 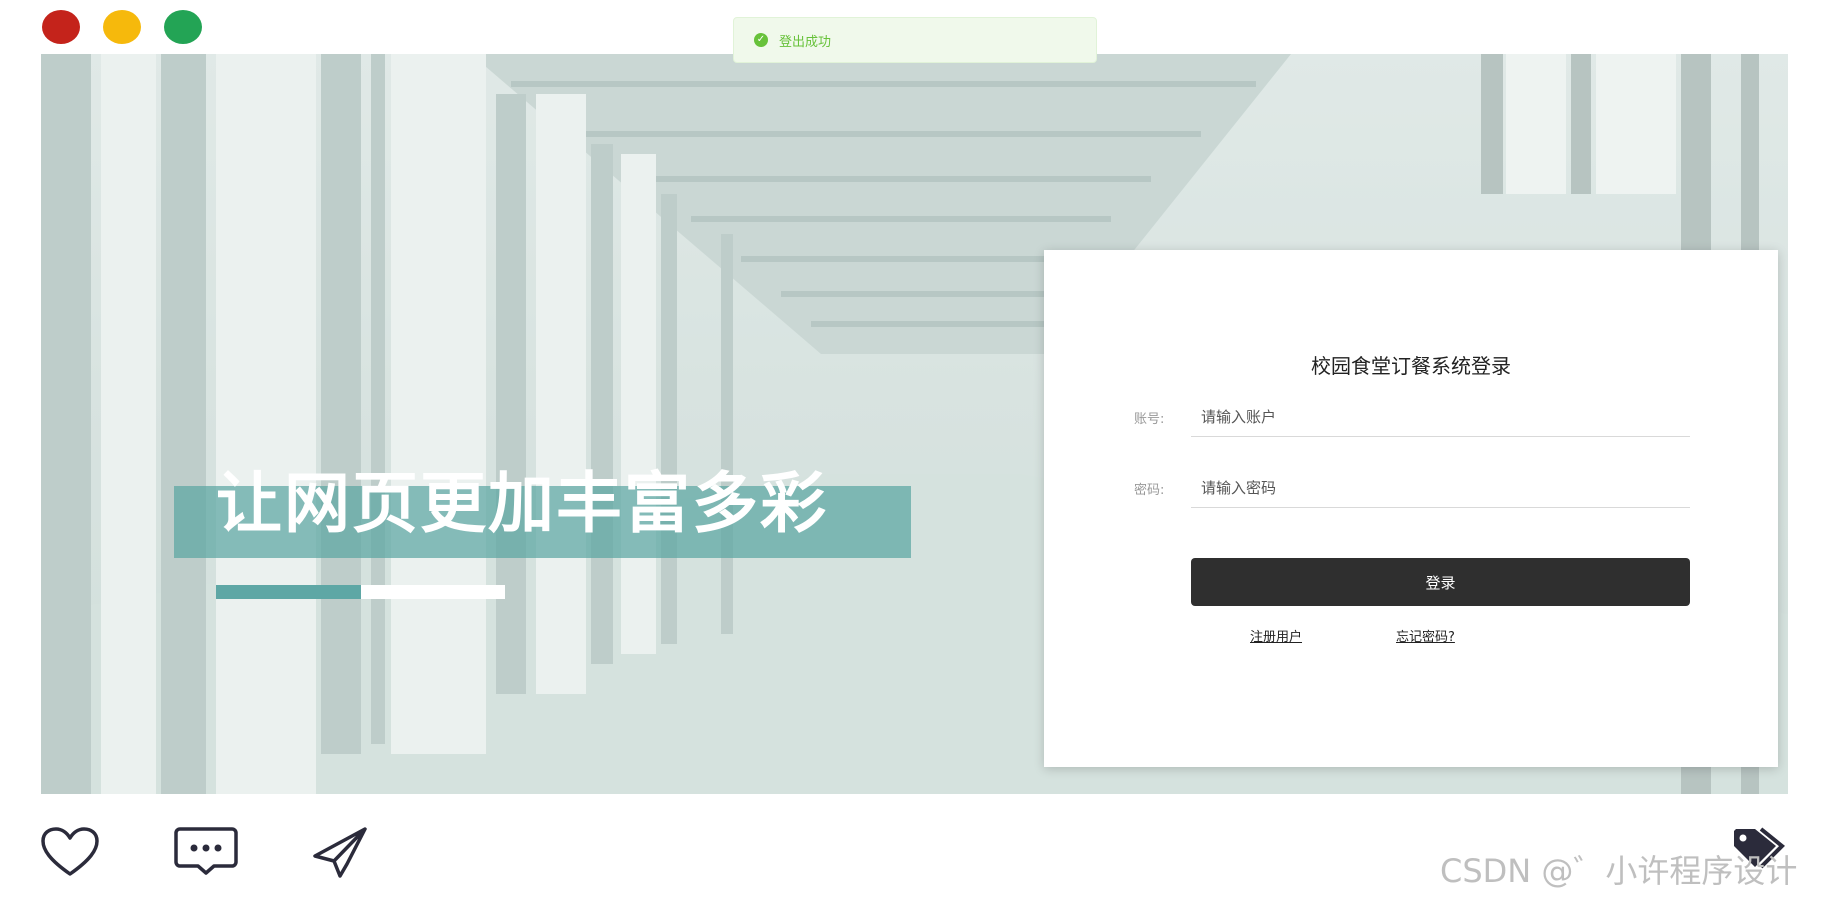 What do you see at coordinates (1440, 582) in the screenshot?
I see `login-button: 登录` at bounding box center [1440, 582].